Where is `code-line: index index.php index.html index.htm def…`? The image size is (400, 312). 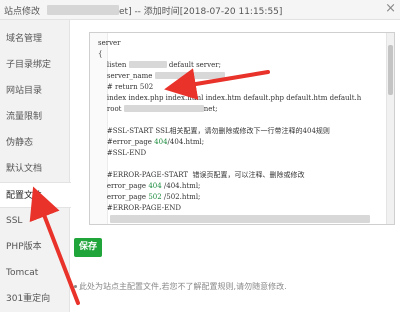
code-line: index index.php index.html index.htm def… is located at coordinates (230, 98).